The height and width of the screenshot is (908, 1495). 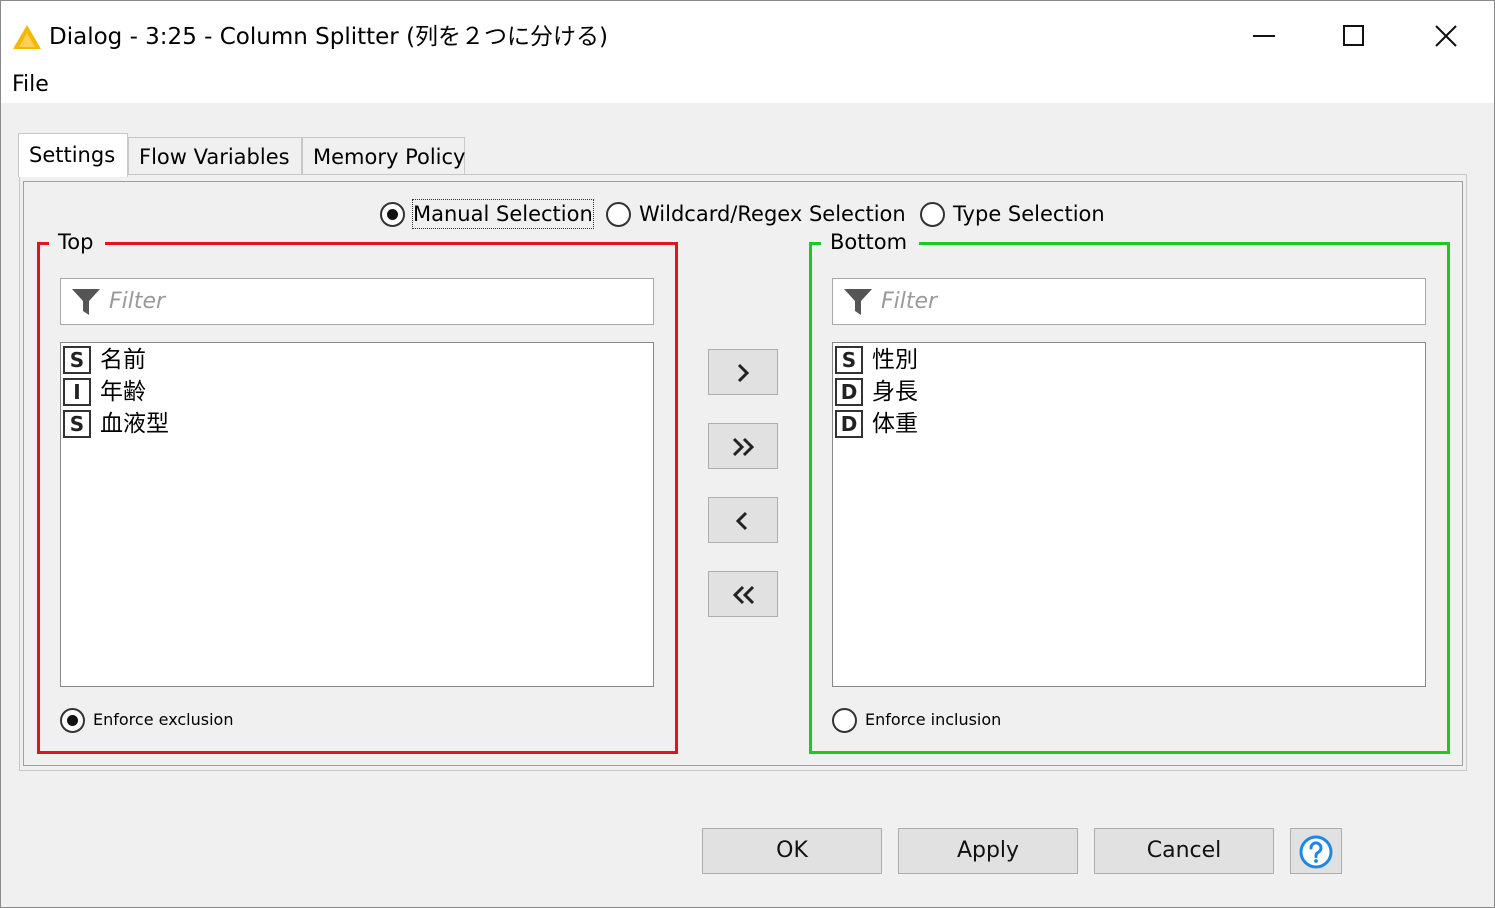 I want to click on list-item: D 身長, so click(x=876, y=392).